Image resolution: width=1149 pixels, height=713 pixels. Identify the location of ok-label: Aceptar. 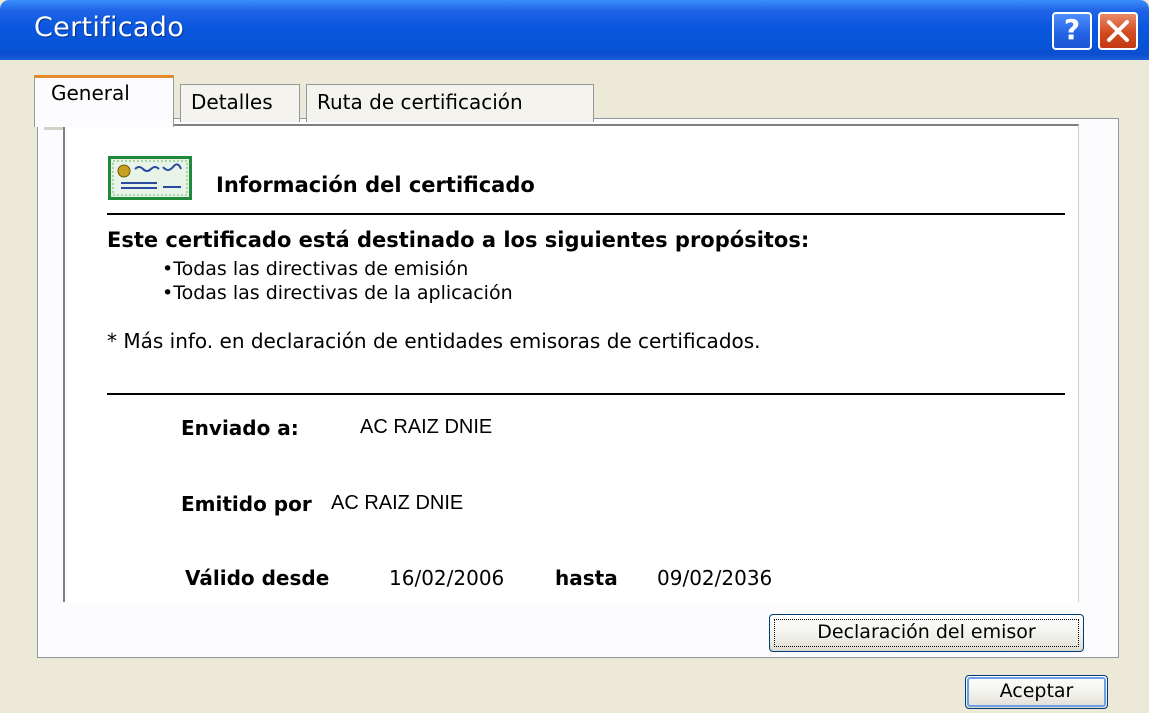
(1036, 691).